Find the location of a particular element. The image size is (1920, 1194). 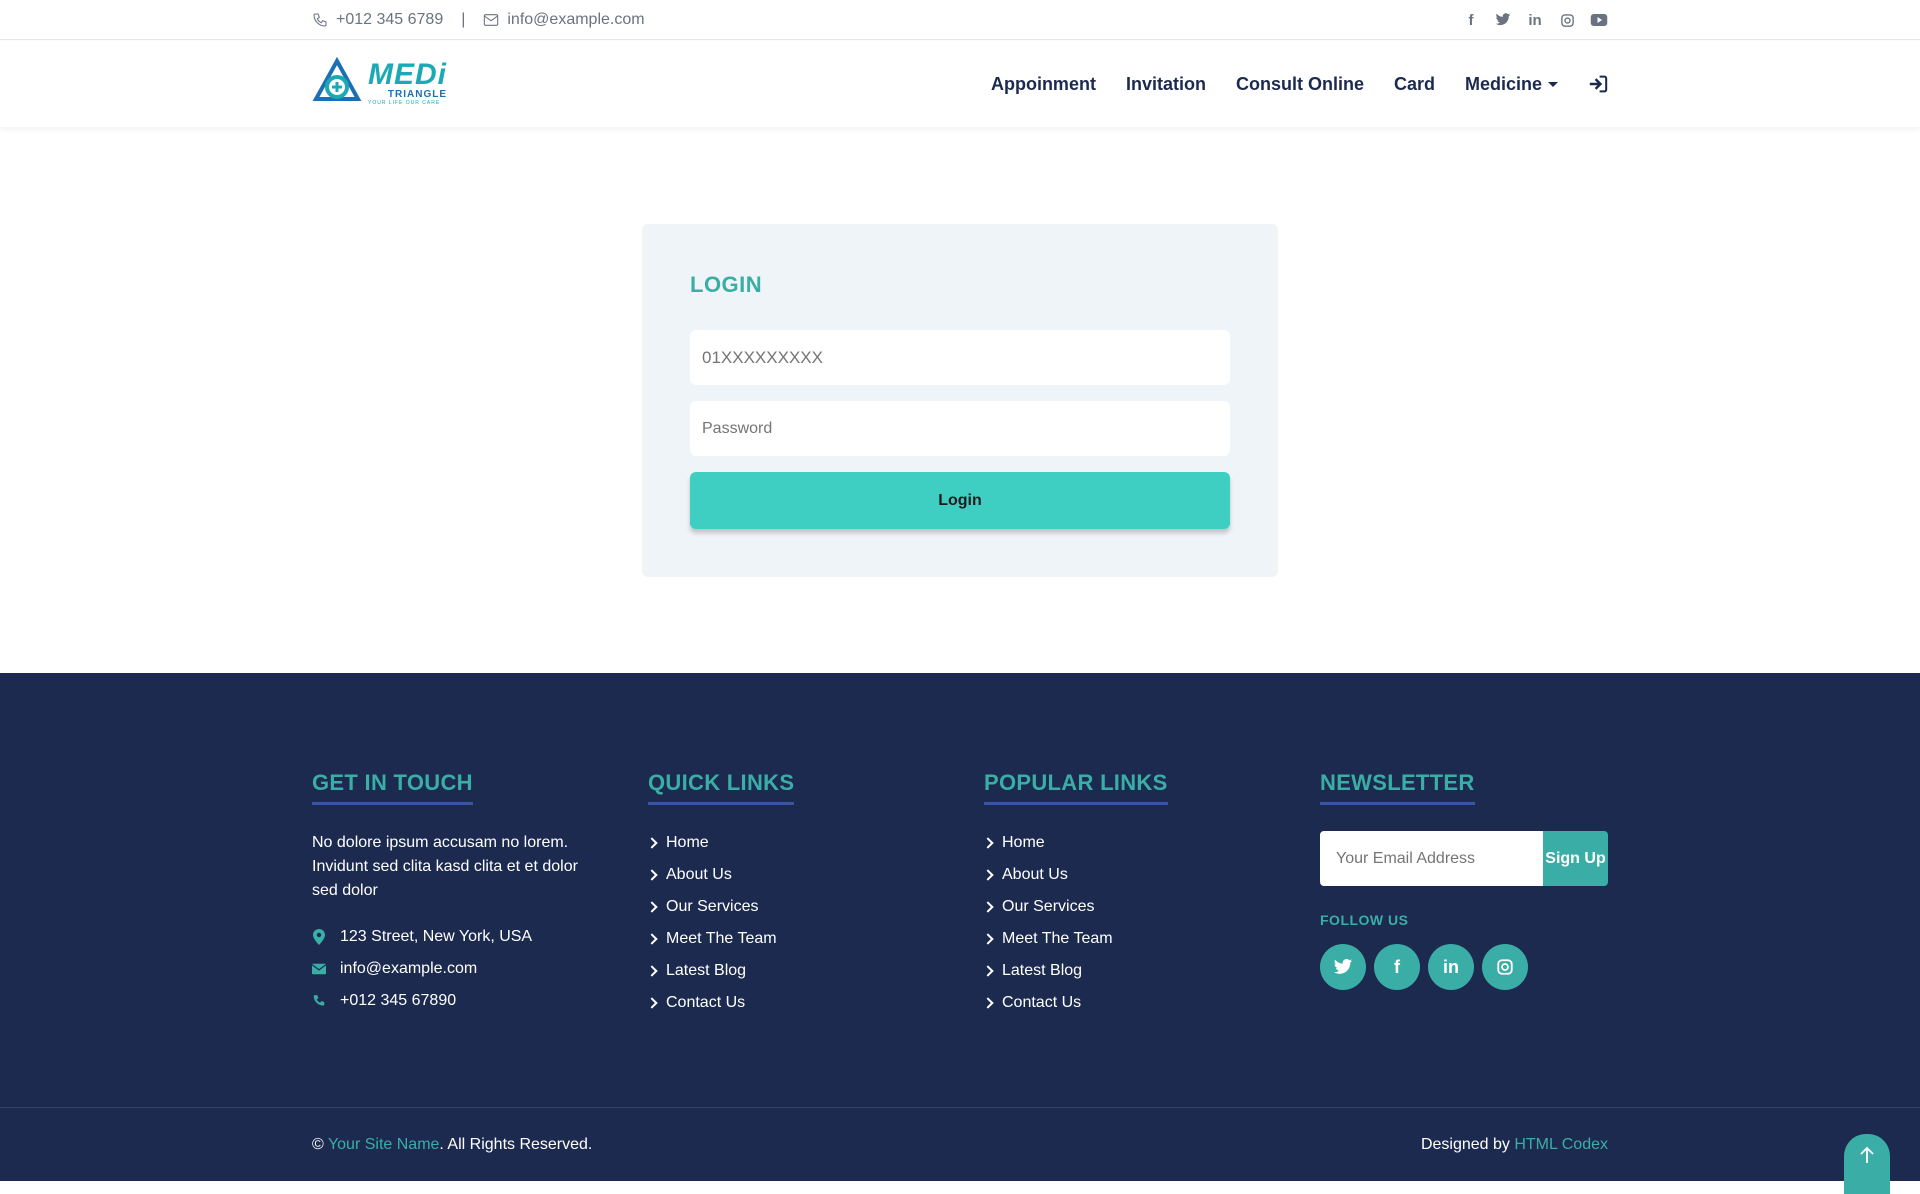

contact-email-text: info@example.com is located at coordinates (408, 969).